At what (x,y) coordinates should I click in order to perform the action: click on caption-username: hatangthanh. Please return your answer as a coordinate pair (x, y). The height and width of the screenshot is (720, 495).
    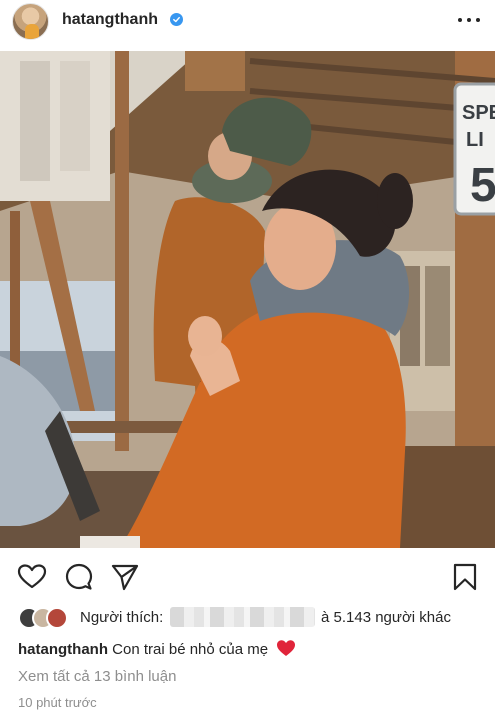
    Looking at the image, I should click on (63, 649).